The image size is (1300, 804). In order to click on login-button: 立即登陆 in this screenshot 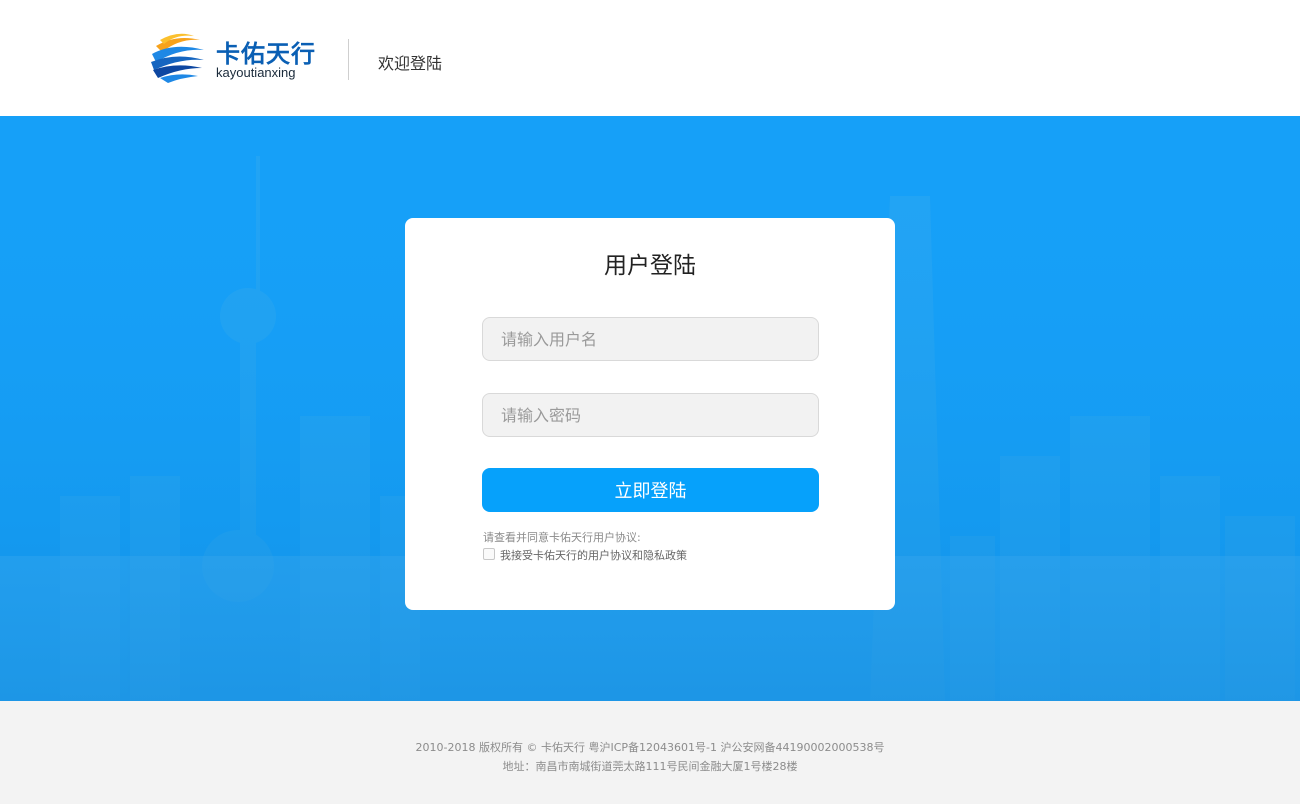, I will do `click(650, 490)`.